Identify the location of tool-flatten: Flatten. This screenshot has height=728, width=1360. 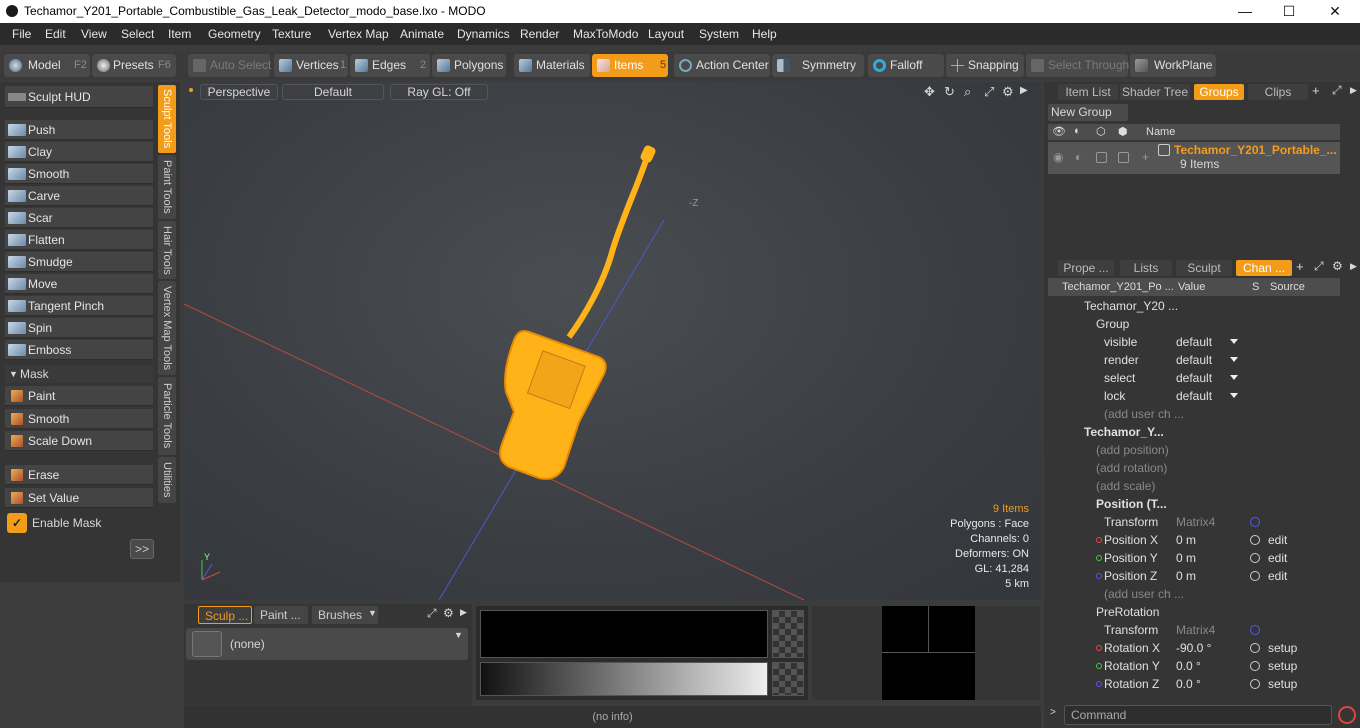
(79, 240).